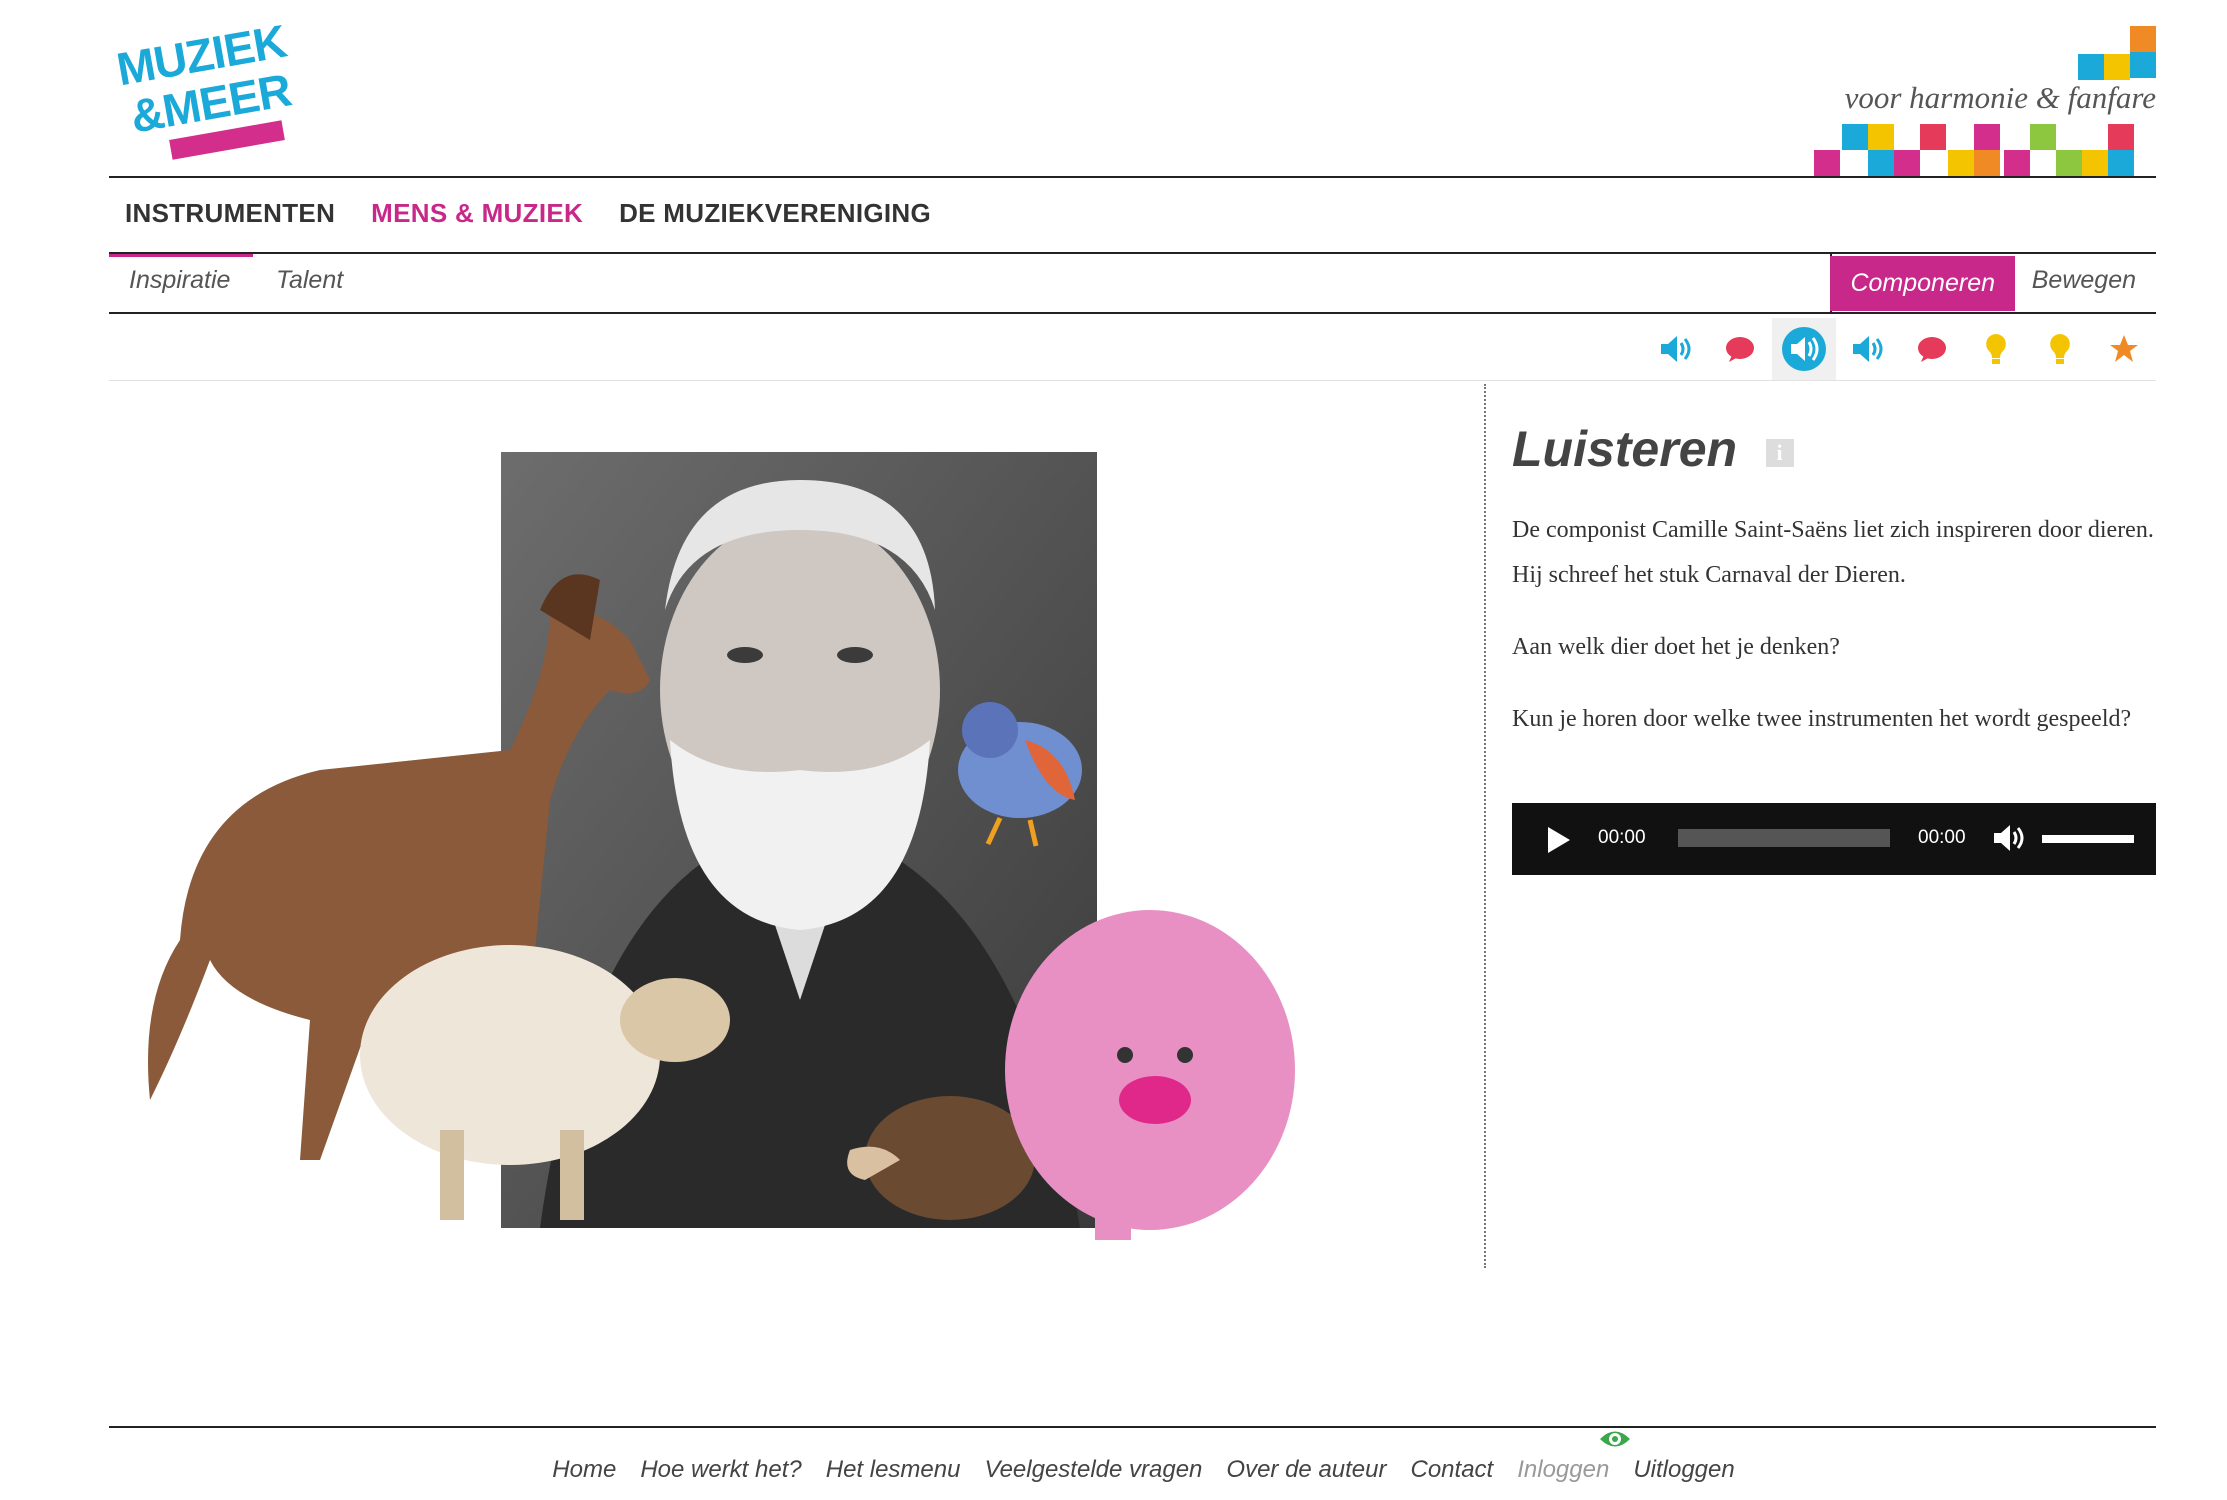 The image size is (2227, 1500). I want to click on footer-link-inloggen: Inloggen, so click(1563, 1470).